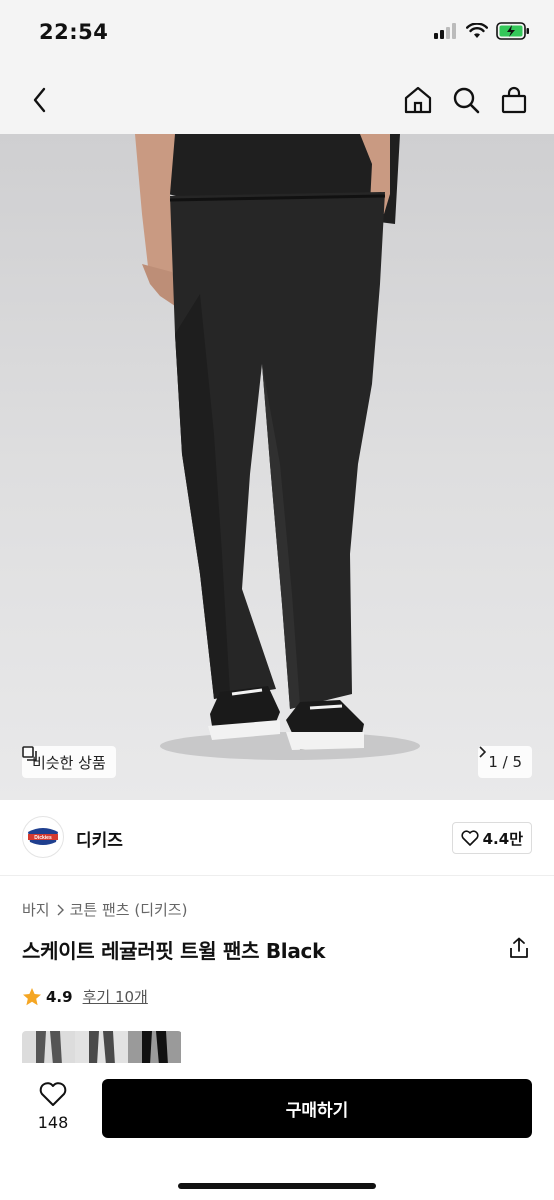  I want to click on chevron-left-icon, so click(39, 100).